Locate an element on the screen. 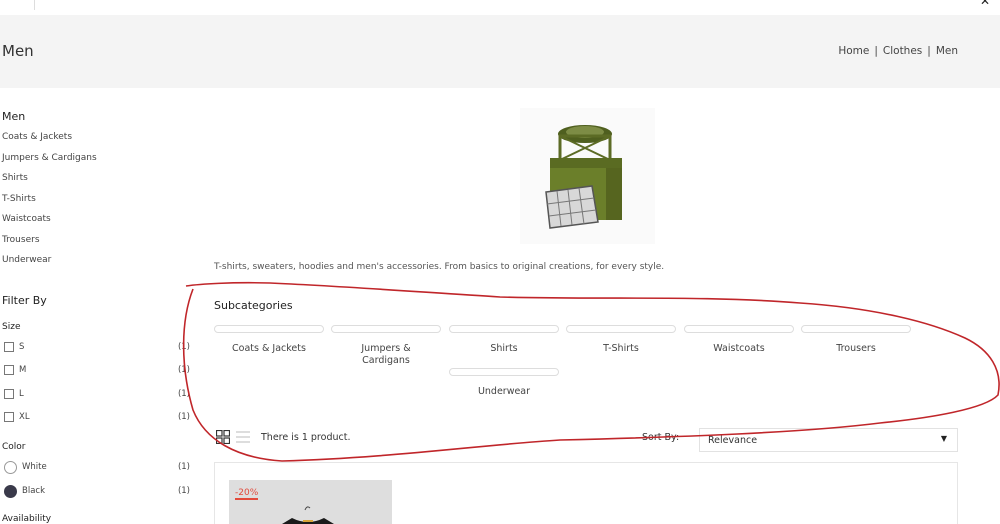 Image resolution: width=1000 pixels, height=524 pixels. color-filter-white: White (1) is located at coordinates (97, 467).